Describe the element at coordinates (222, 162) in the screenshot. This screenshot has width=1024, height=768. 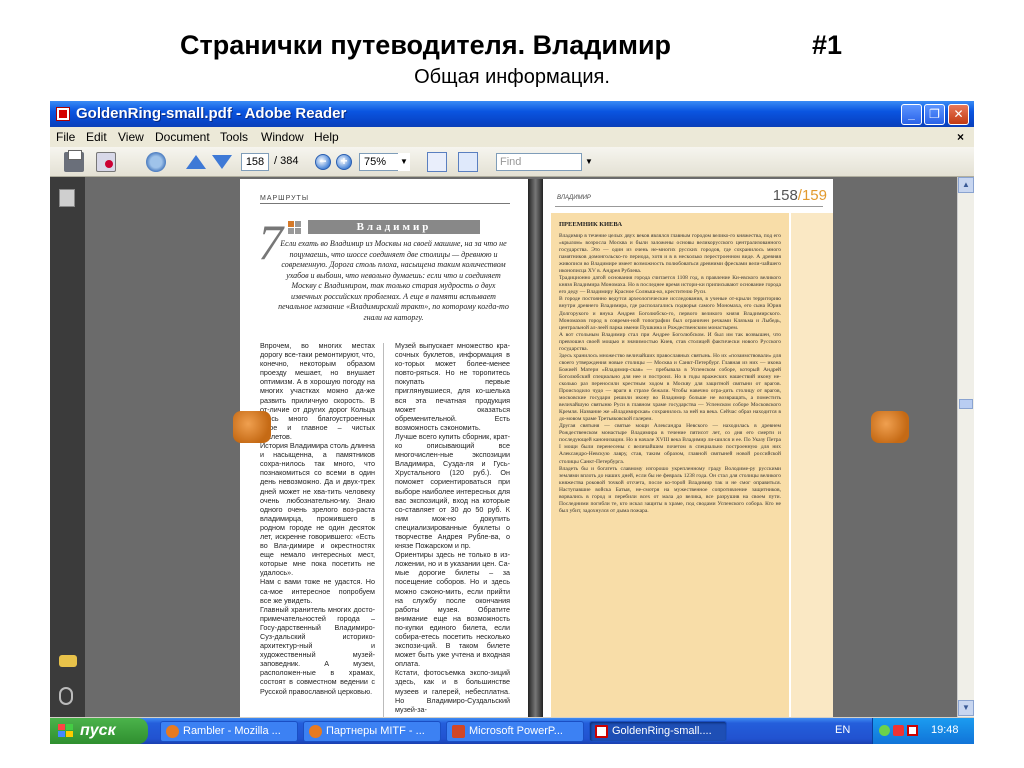
I see `next-page-icon` at that location.